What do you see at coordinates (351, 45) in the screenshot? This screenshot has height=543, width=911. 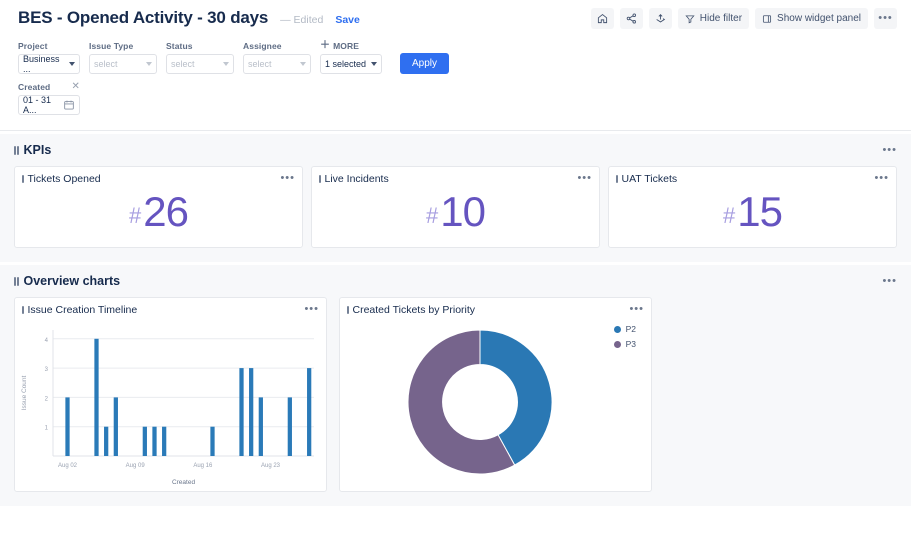 I see `filter-more-label: ＋ MORE` at bounding box center [351, 45].